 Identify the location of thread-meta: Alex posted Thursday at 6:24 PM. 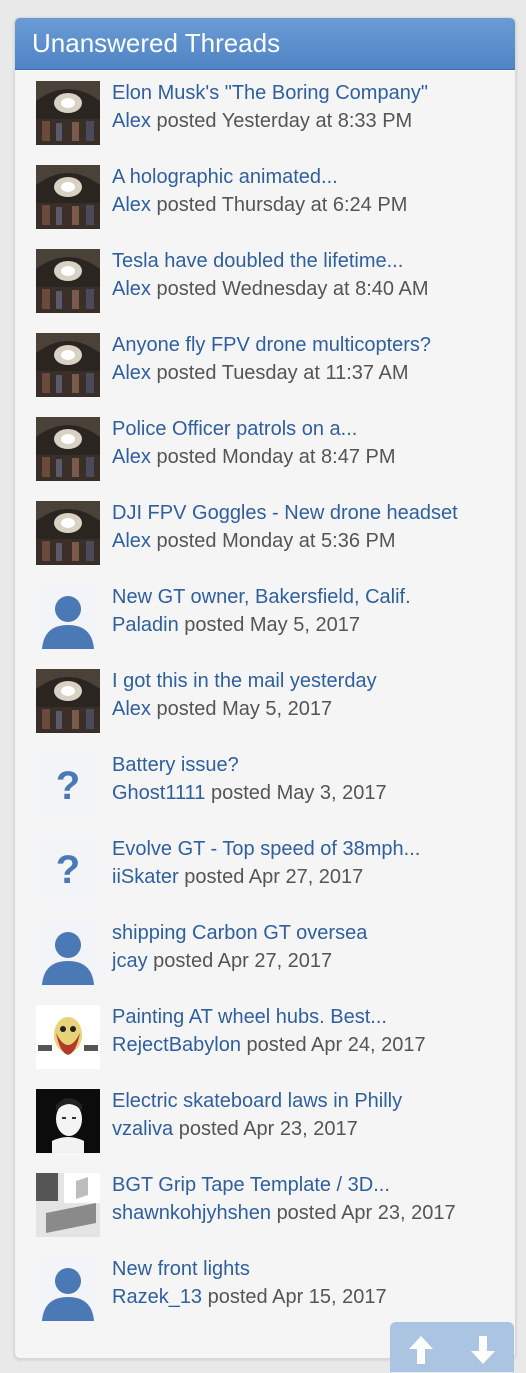
(259, 205).